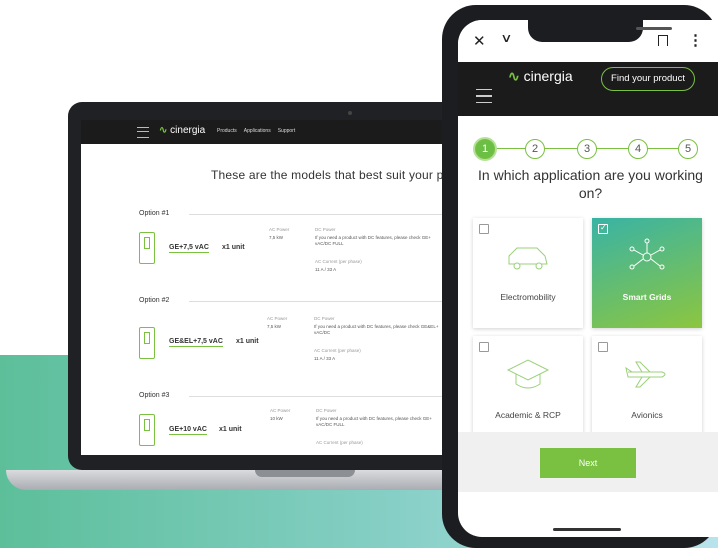  What do you see at coordinates (479, 41) in the screenshot?
I see `close-icon: ✕` at bounding box center [479, 41].